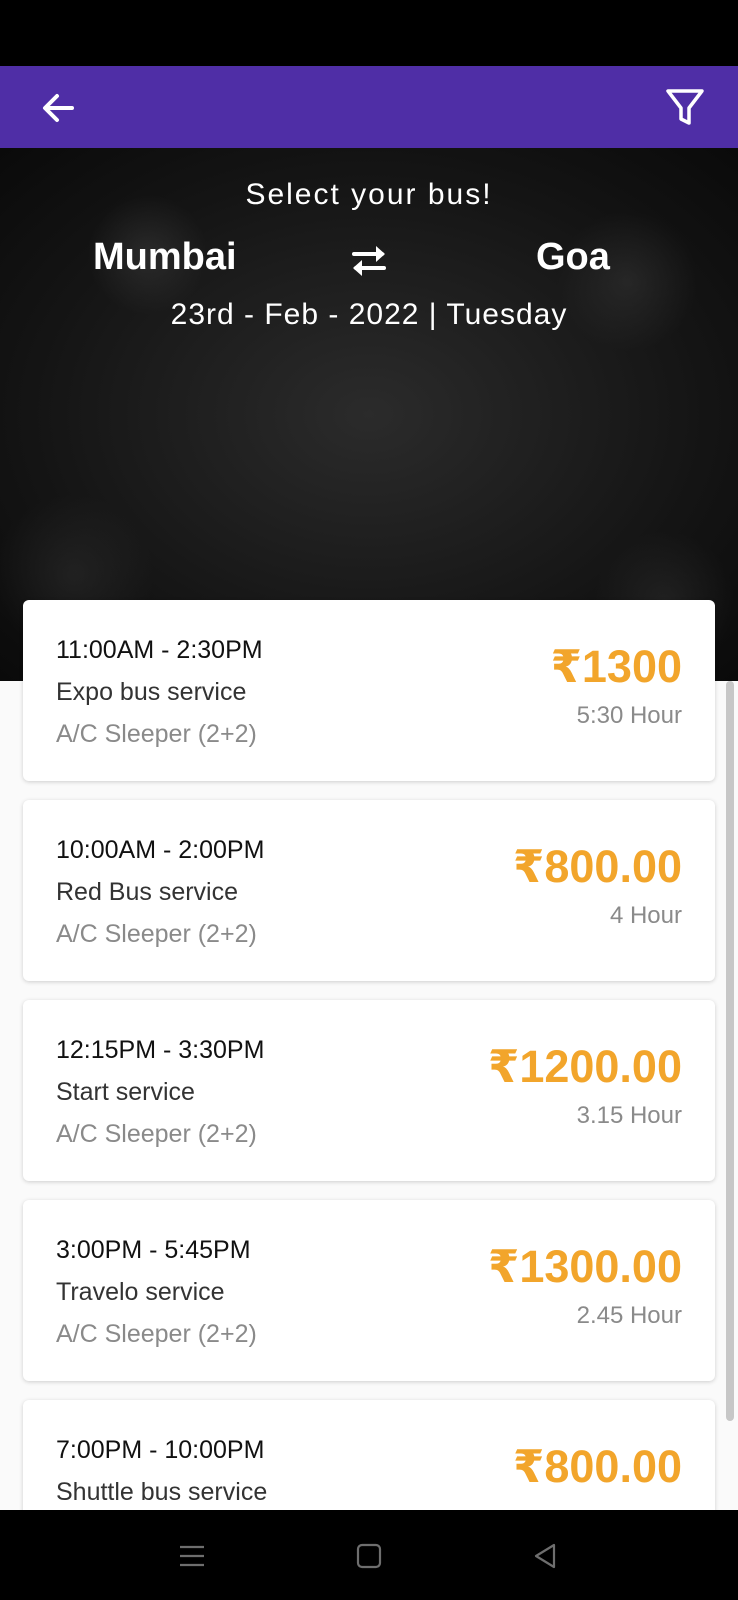  What do you see at coordinates (369, 107) in the screenshot?
I see `app-bar` at bounding box center [369, 107].